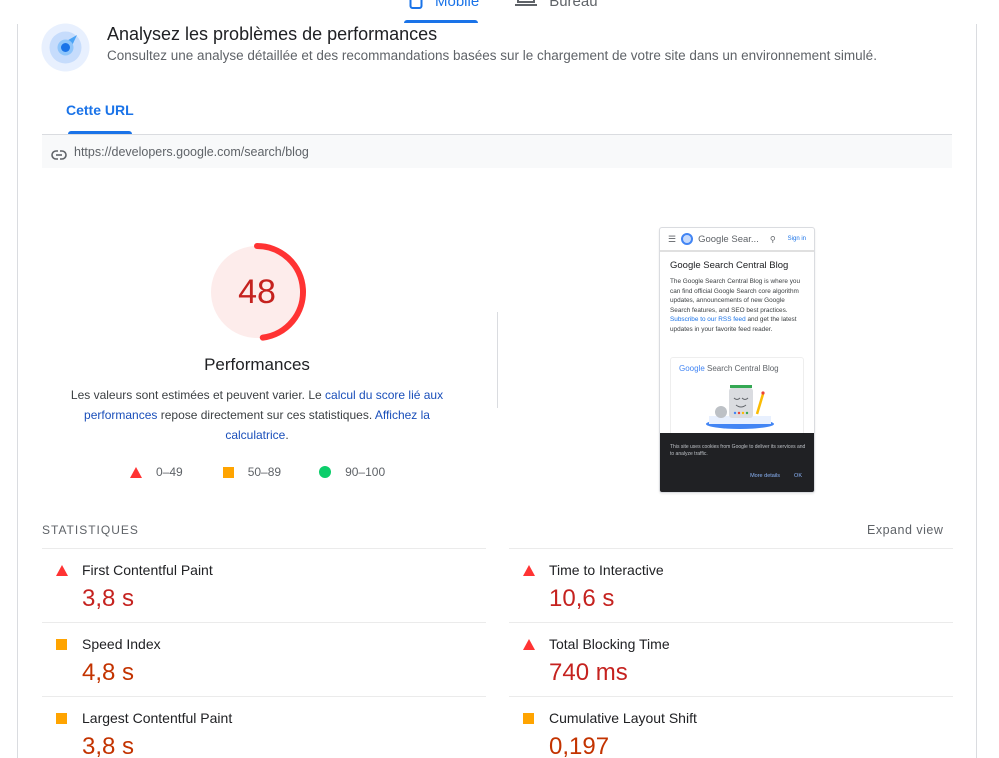  What do you see at coordinates (798, 476) in the screenshot?
I see `thumb-cookie-ok: OK` at bounding box center [798, 476].